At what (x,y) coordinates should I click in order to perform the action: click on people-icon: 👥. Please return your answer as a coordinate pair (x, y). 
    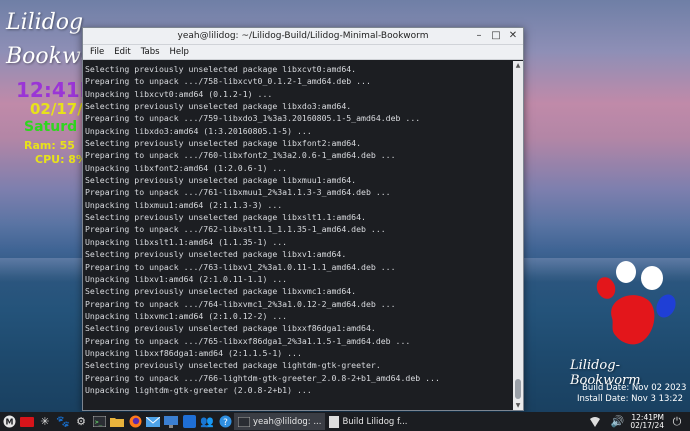
    Looking at the image, I should click on (207, 422).